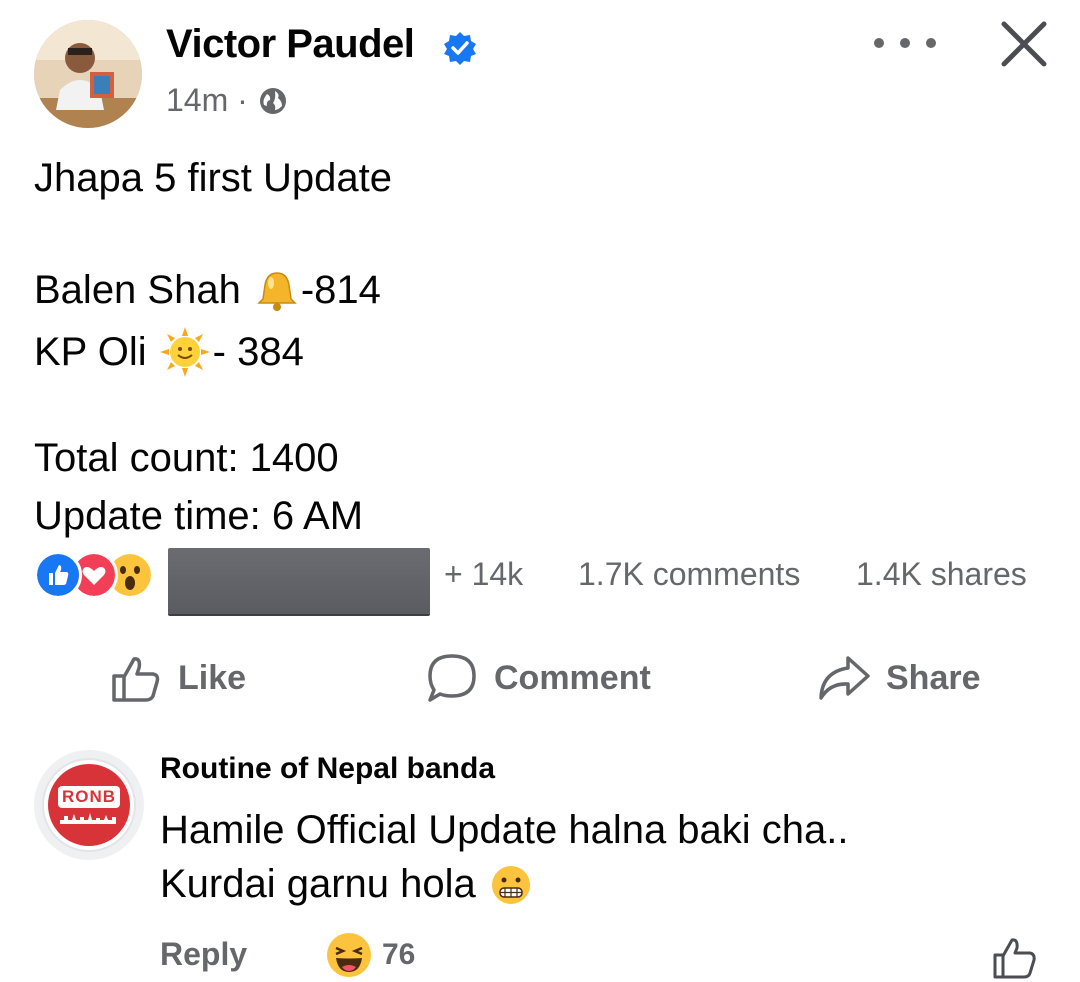 This screenshot has width=1080, height=982. What do you see at coordinates (89, 796) in the screenshot?
I see `avatar-logo-text: RONB` at bounding box center [89, 796].